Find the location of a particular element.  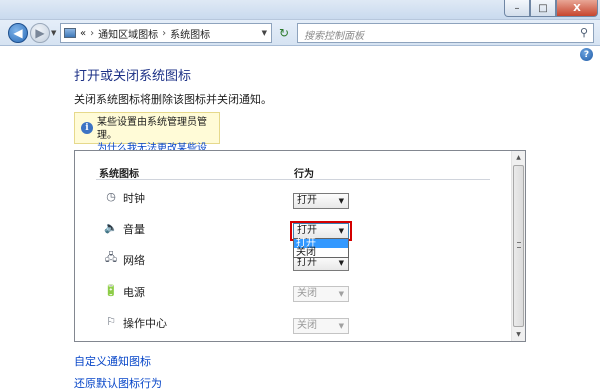

page-title: 打开或关闭系统图标 is located at coordinates (133, 76).